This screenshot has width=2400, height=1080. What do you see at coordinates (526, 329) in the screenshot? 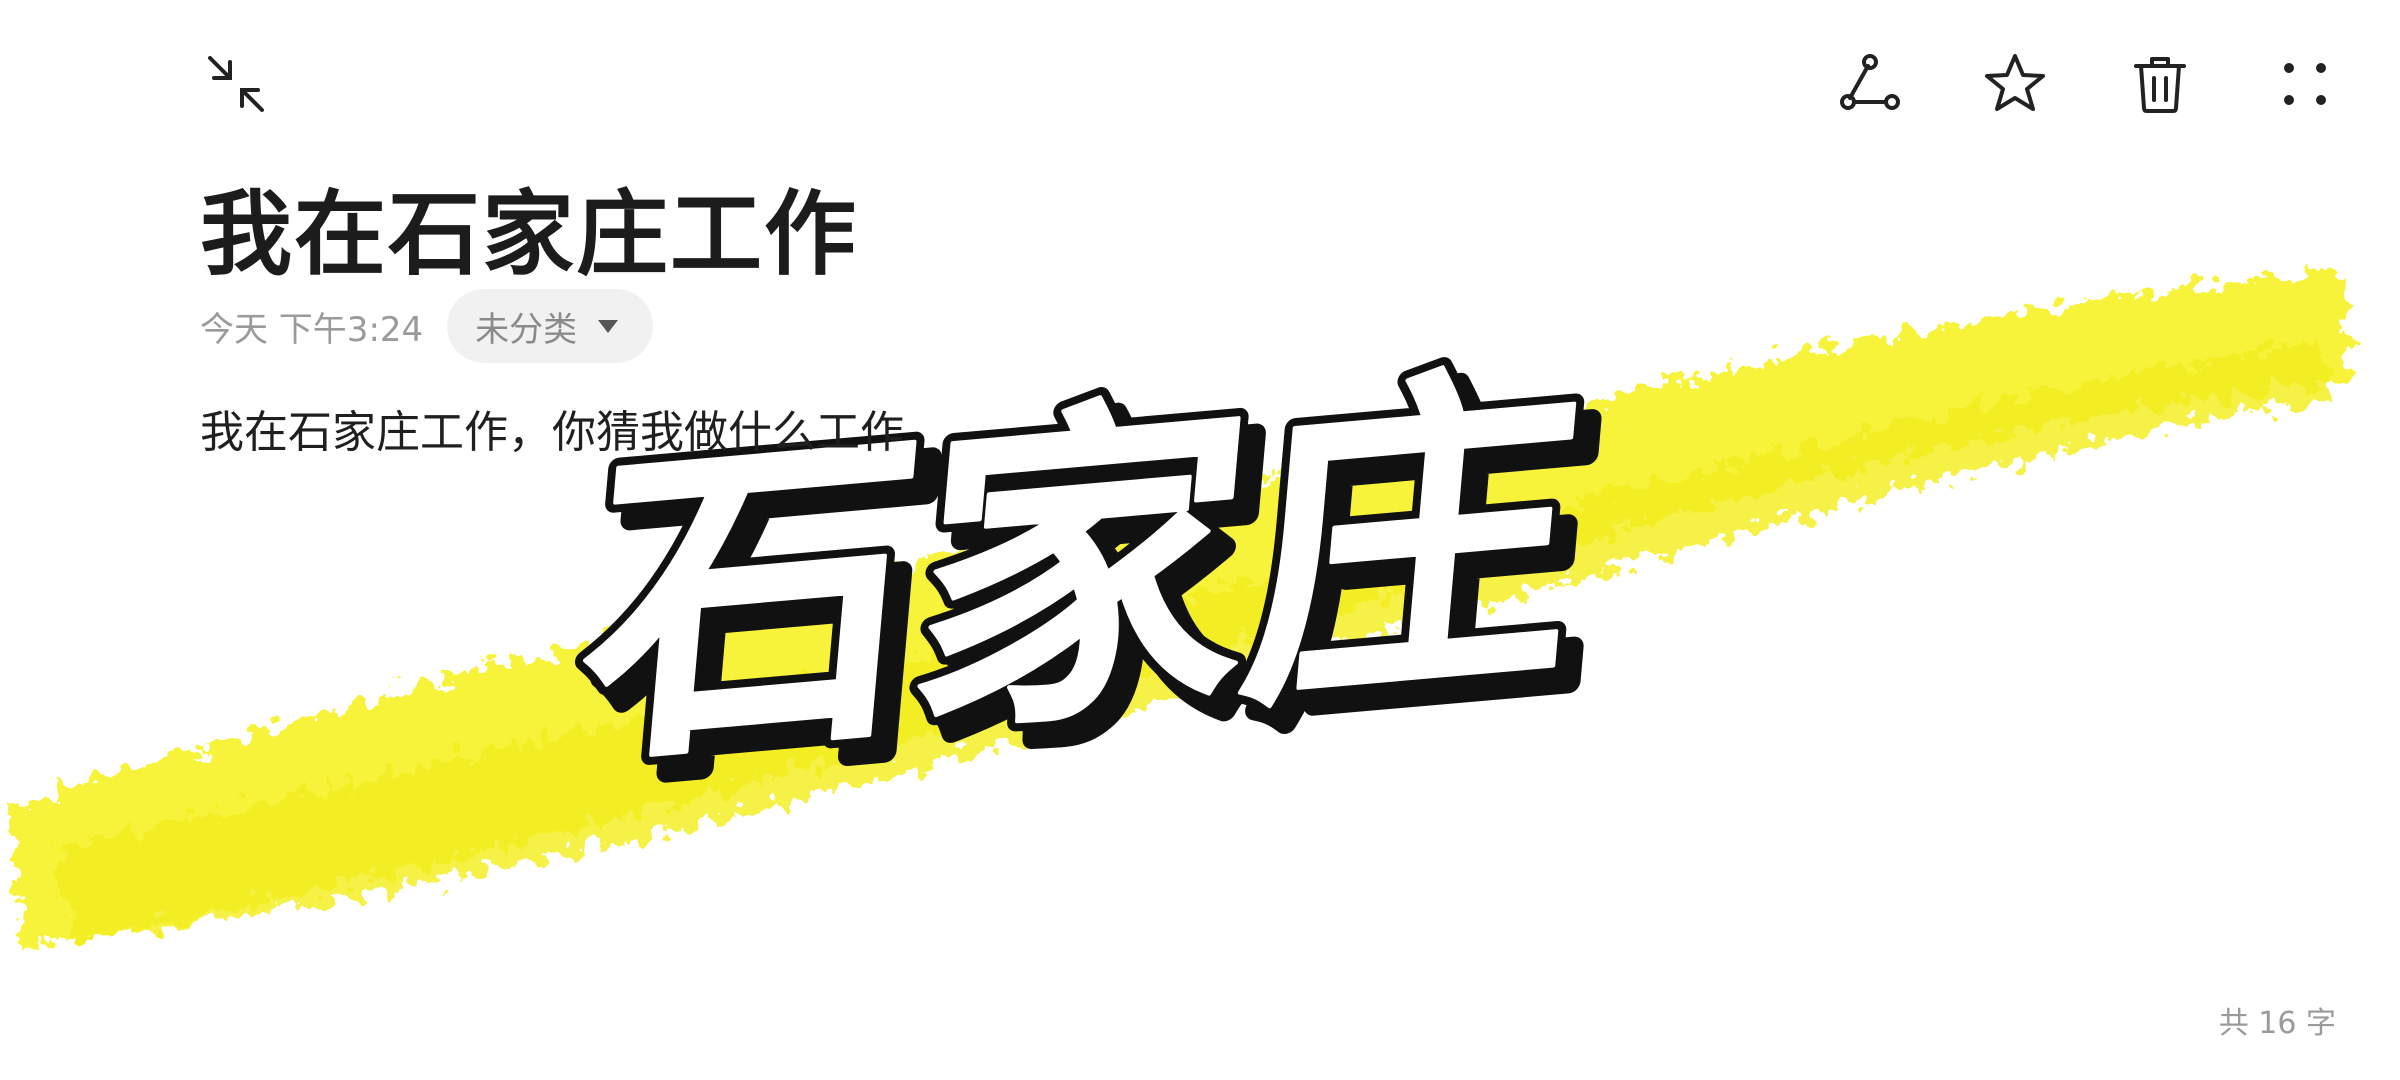
I see `category-label: 未分类` at bounding box center [526, 329].